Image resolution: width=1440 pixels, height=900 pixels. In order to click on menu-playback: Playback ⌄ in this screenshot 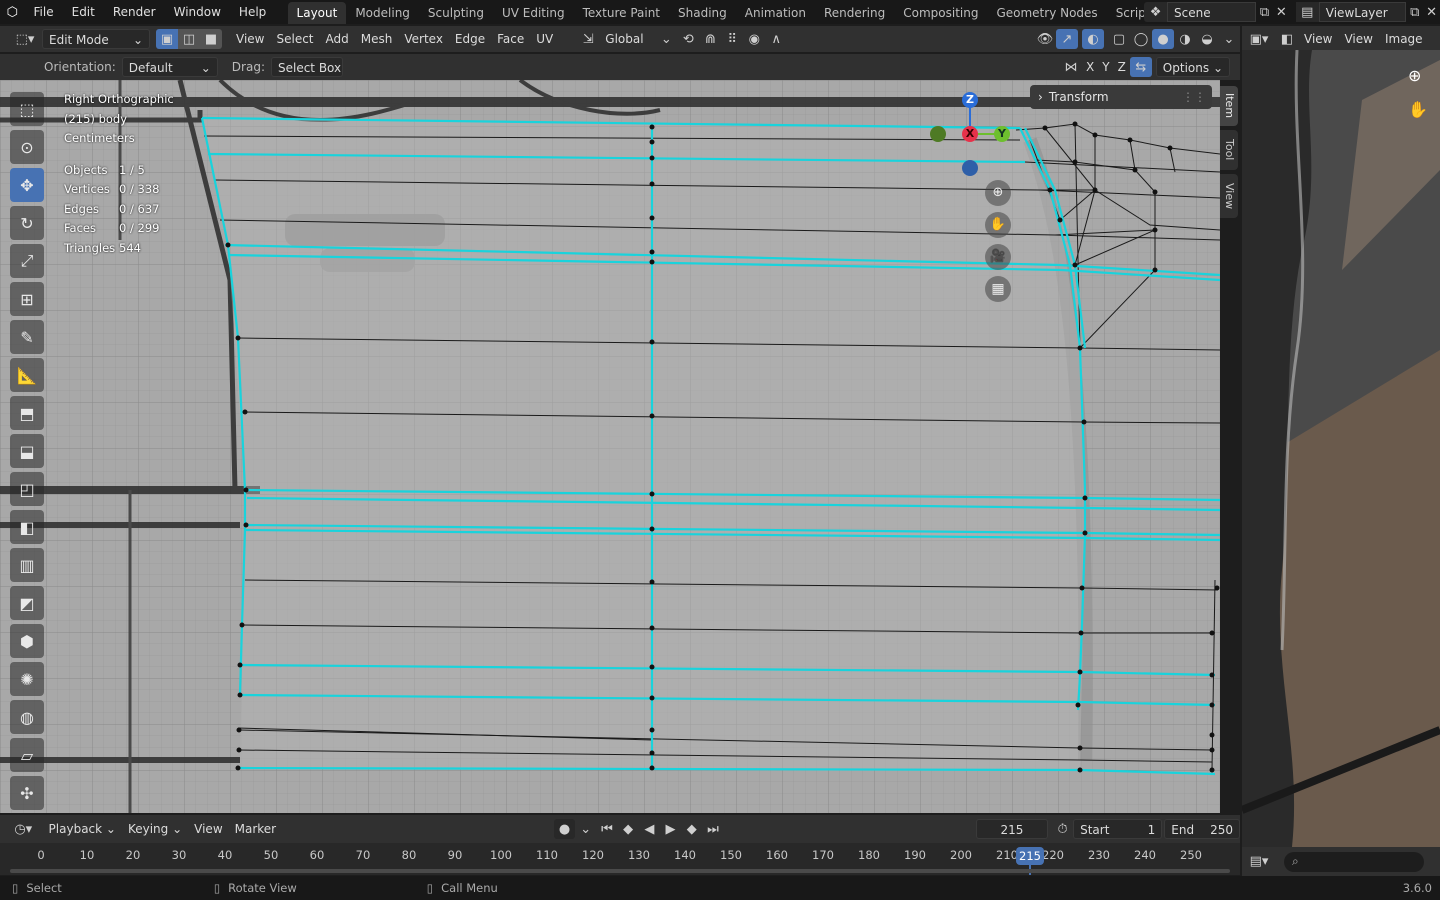, I will do `click(82, 829)`.